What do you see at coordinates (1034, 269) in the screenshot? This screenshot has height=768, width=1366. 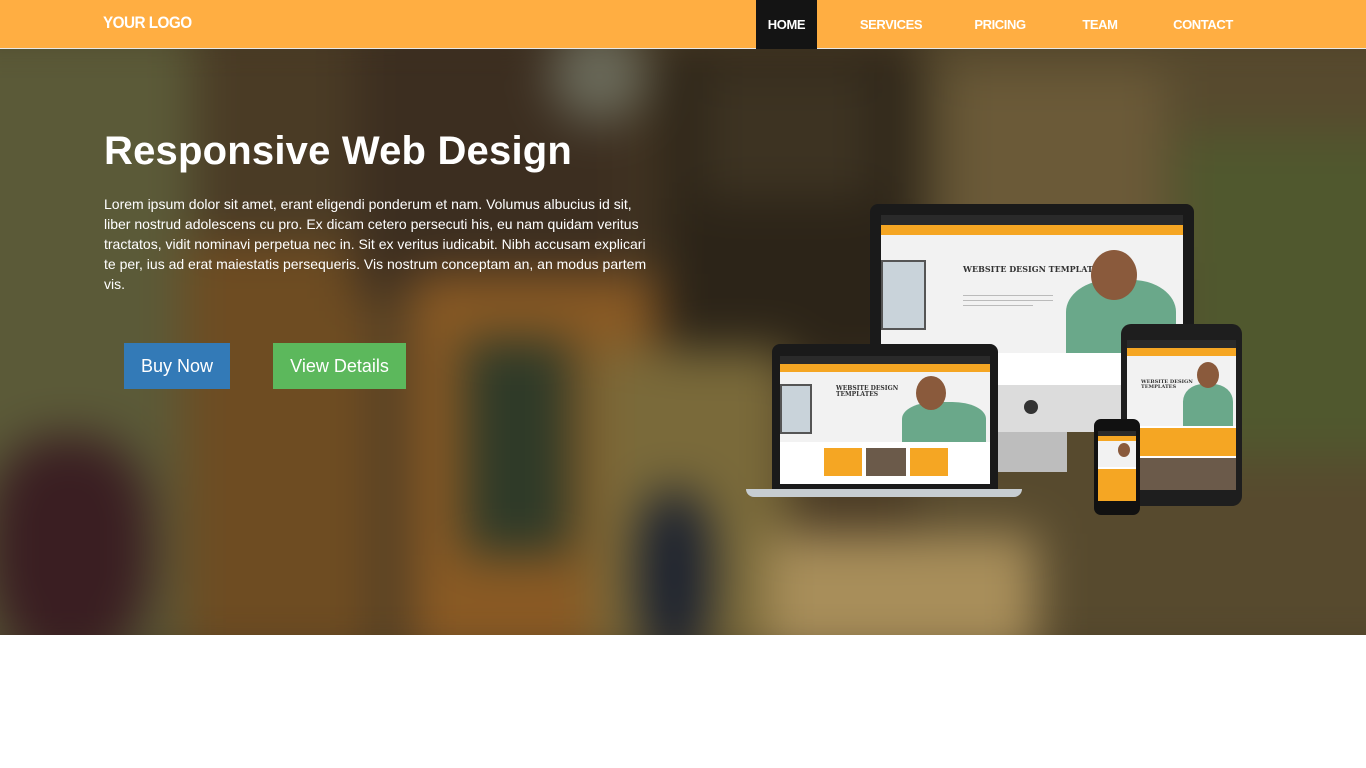 I see `device-screen-heading: WEBSITE DESIGN TEMPLATES` at bounding box center [1034, 269].